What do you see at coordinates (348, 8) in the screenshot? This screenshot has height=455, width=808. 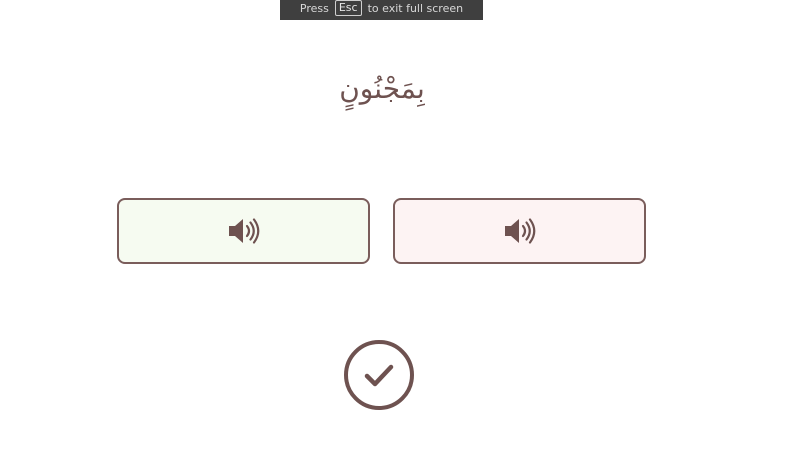 I see `esc-key-badge: Esc` at bounding box center [348, 8].